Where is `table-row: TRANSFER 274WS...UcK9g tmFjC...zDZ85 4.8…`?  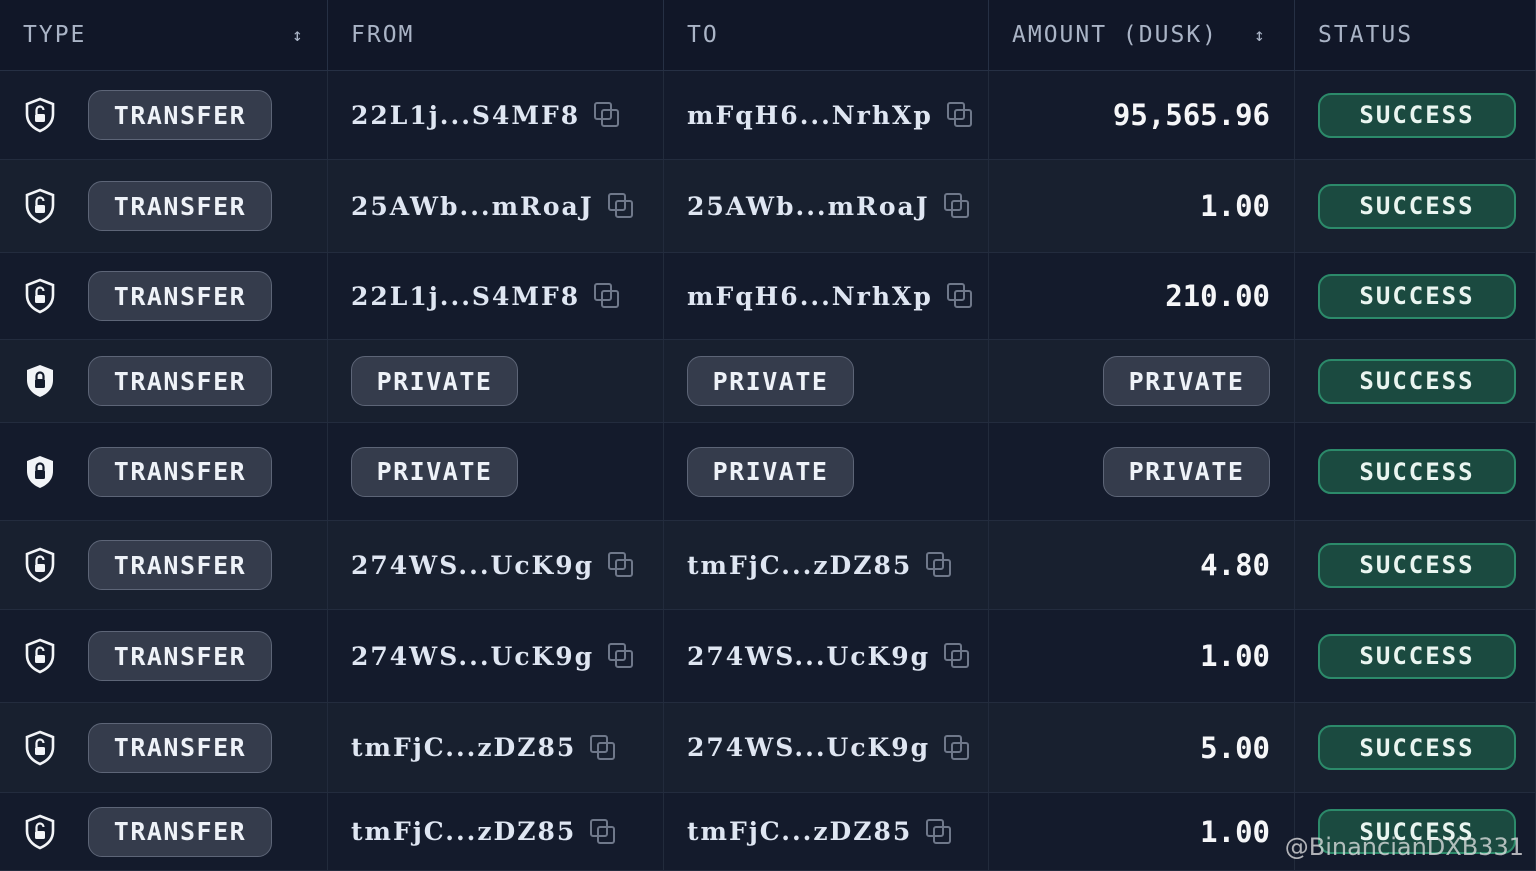
table-row: TRANSFER 274WS...UcK9g tmFjC...zDZ85 4.8… is located at coordinates (768, 565).